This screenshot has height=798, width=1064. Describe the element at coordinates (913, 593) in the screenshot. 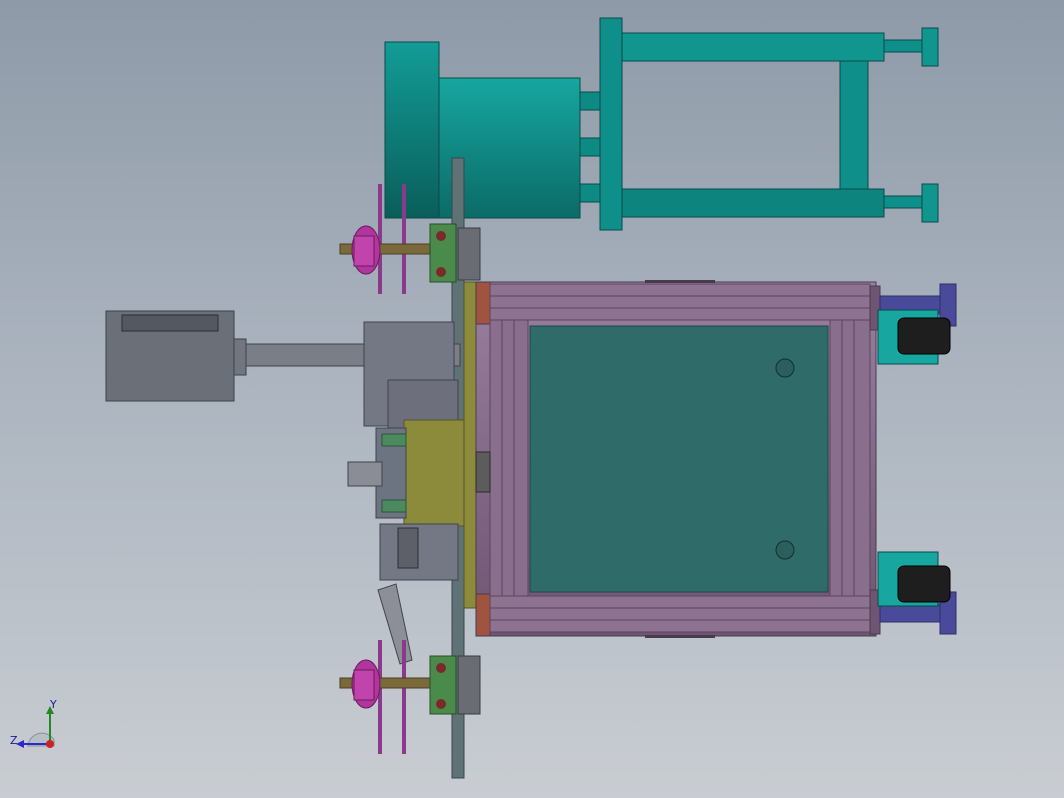

I see `right-drive-bottom` at that location.